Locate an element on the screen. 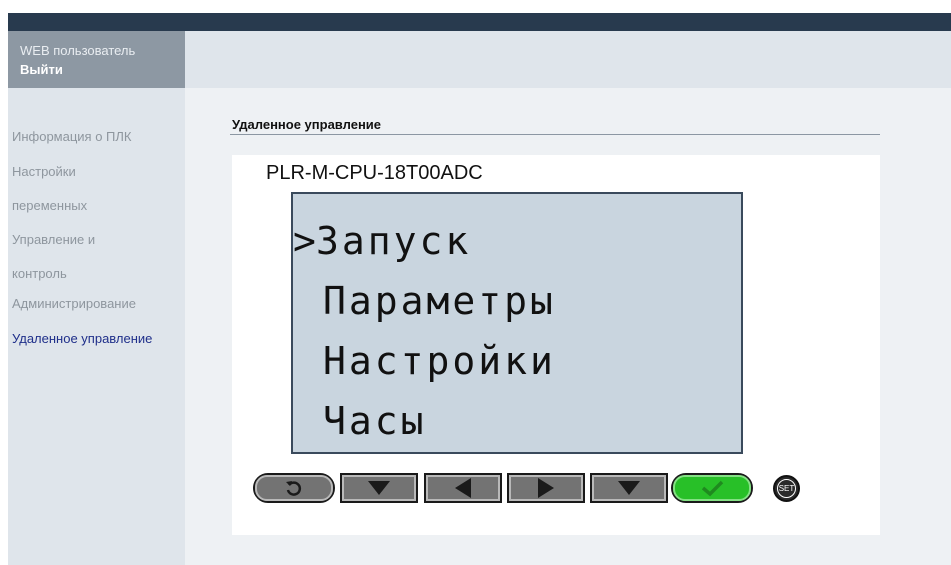  set-button-label: SET is located at coordinates (786, 488).